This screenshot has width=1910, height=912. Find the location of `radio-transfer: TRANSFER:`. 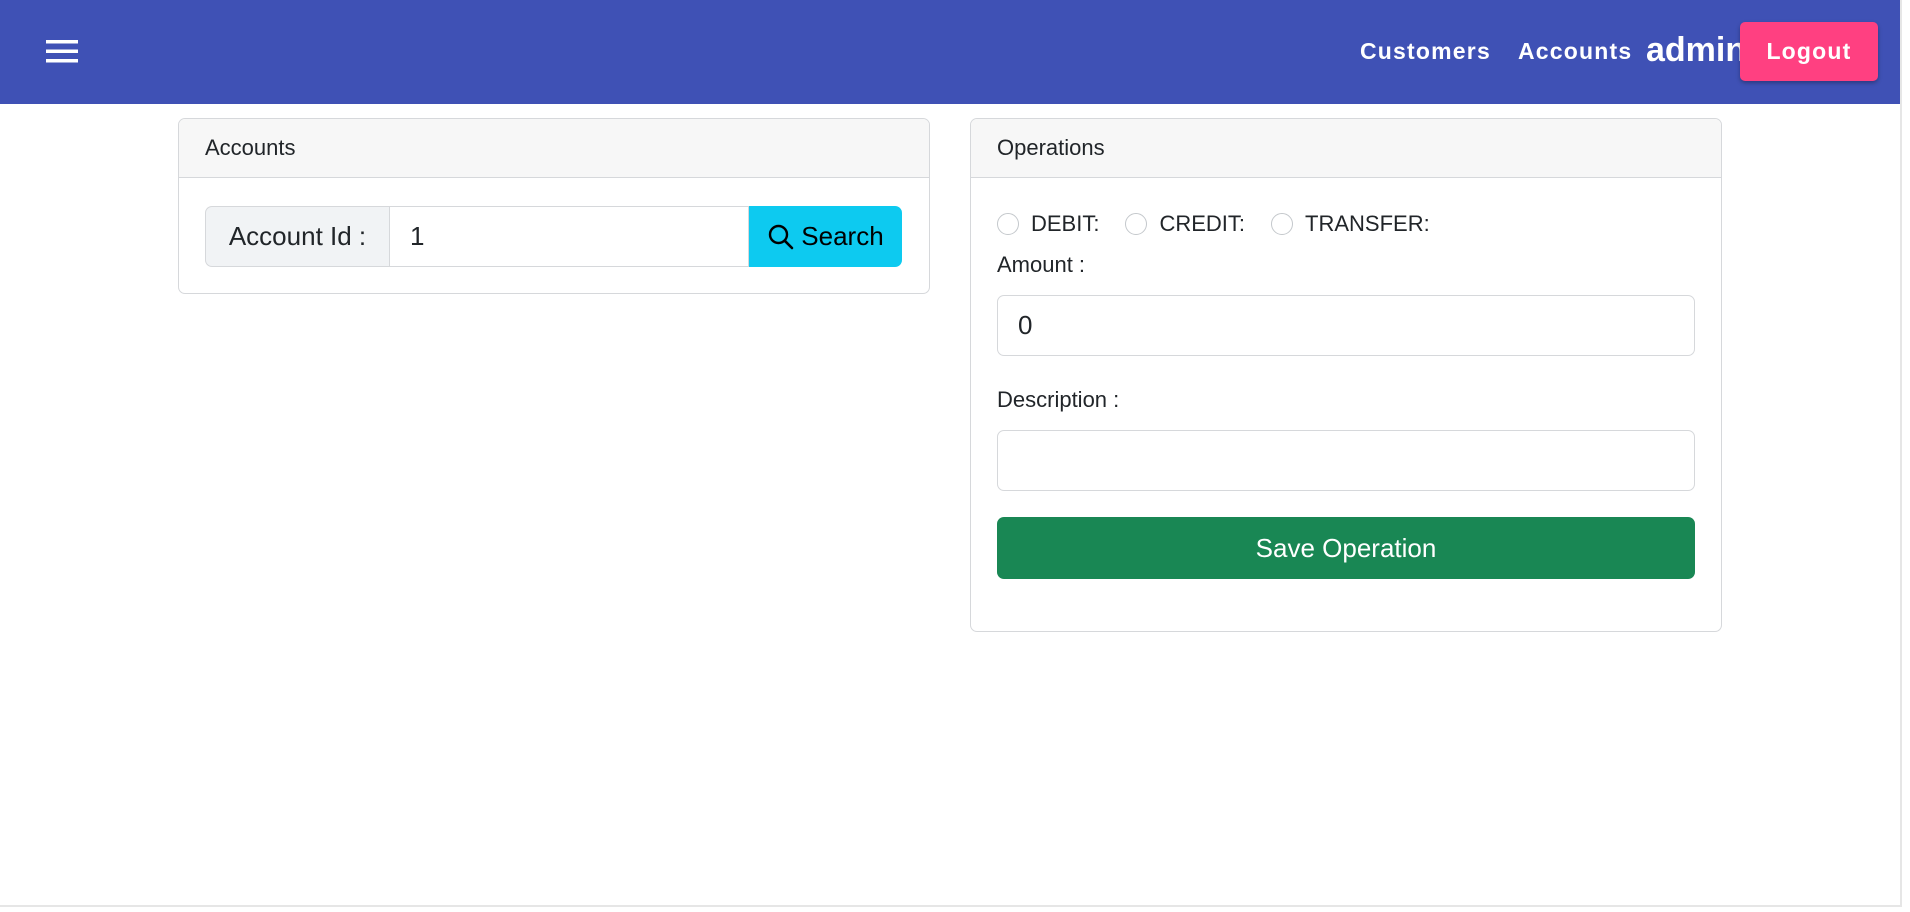

radio-transfer: TRANSFER: is located at coordinates (1350, 224).